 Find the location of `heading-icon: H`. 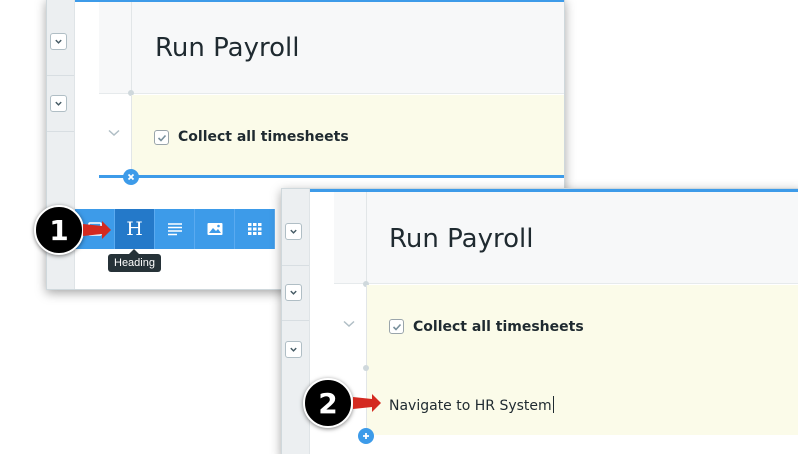

heading-icon: H is located at coordinates (134, 228).